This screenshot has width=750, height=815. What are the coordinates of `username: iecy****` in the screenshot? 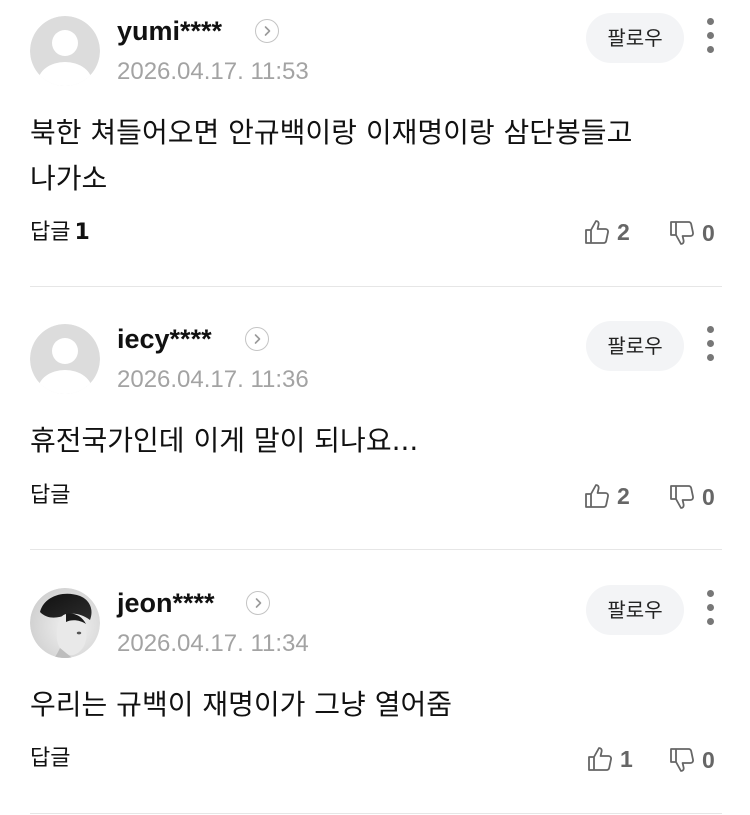 It's located at (164, 339).